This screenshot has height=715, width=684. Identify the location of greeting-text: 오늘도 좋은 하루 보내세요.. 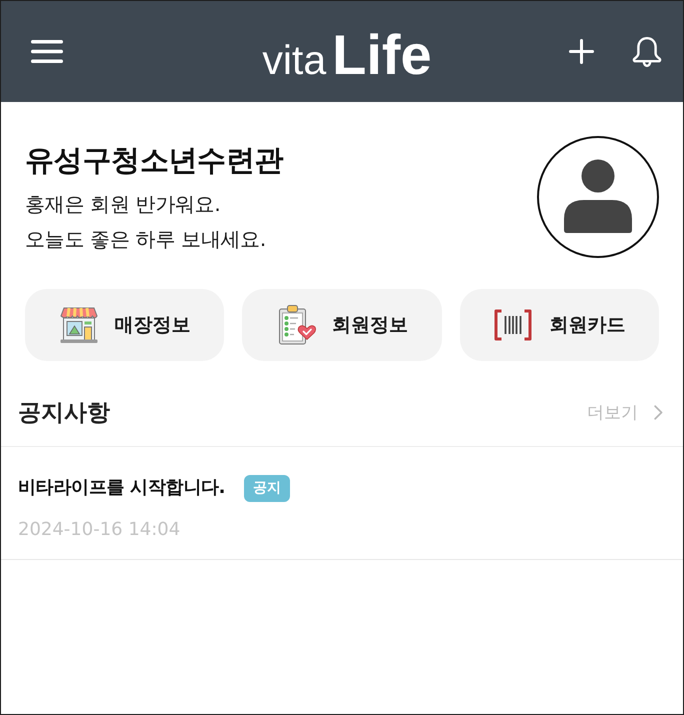
(145, 239).